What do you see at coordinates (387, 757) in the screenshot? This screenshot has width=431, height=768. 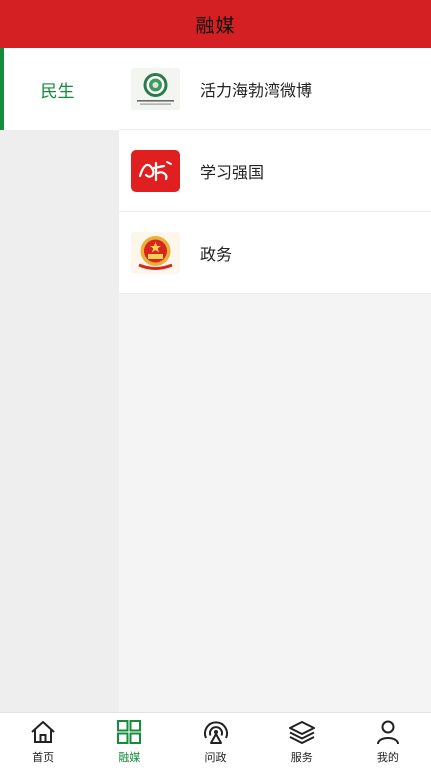 I see `tab-label: 我的` at bounding box center [387, 757].